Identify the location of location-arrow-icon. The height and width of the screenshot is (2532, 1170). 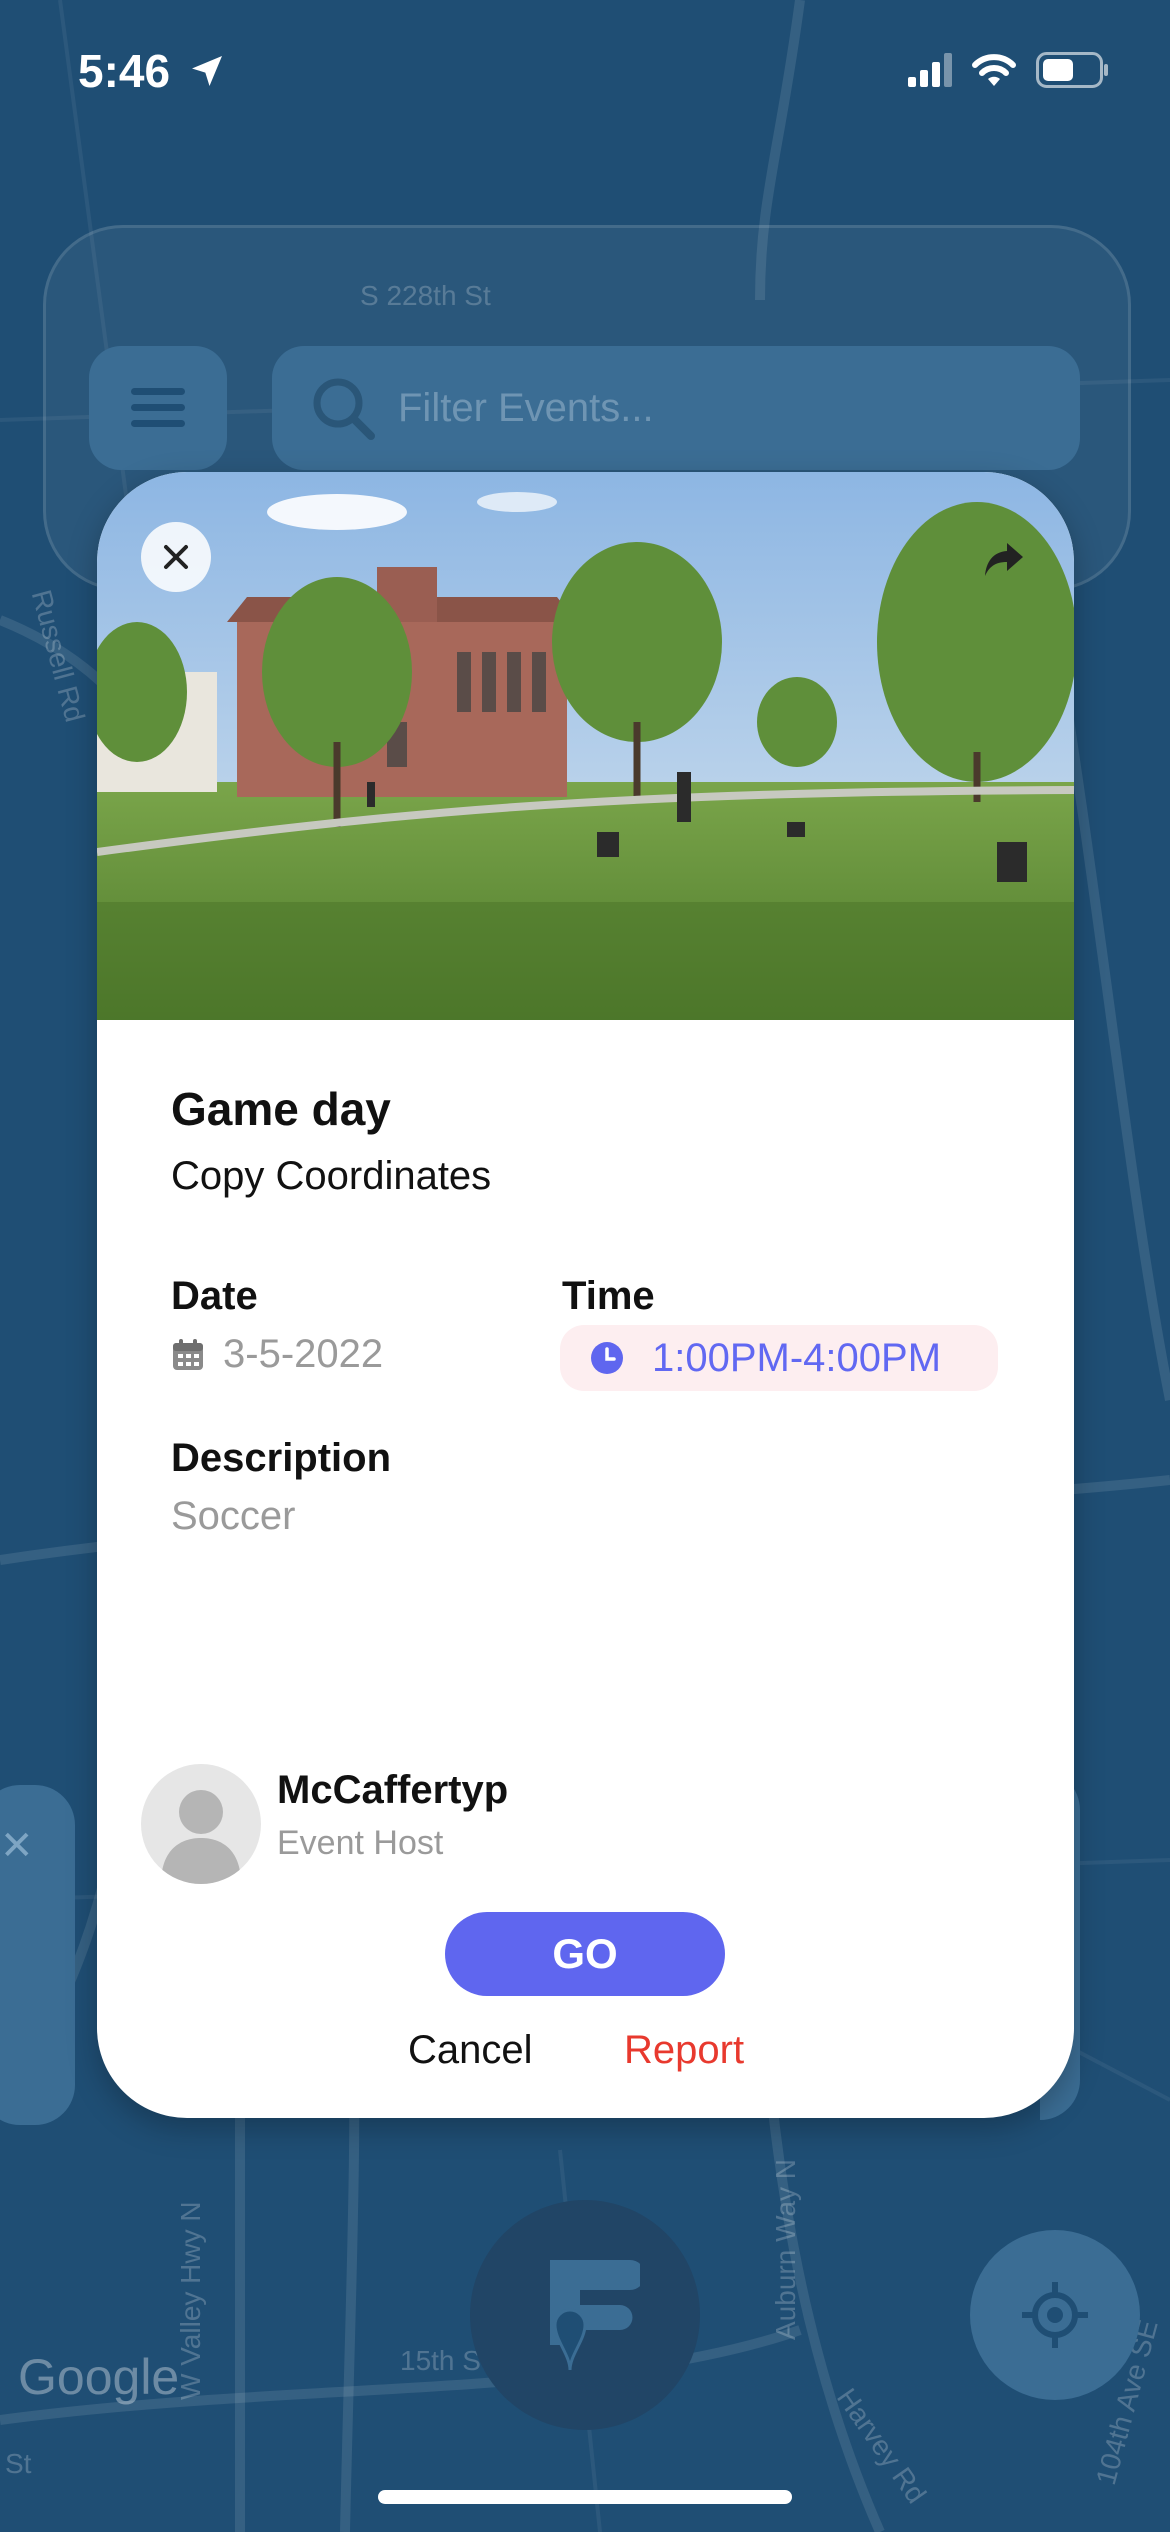
(206, 71).